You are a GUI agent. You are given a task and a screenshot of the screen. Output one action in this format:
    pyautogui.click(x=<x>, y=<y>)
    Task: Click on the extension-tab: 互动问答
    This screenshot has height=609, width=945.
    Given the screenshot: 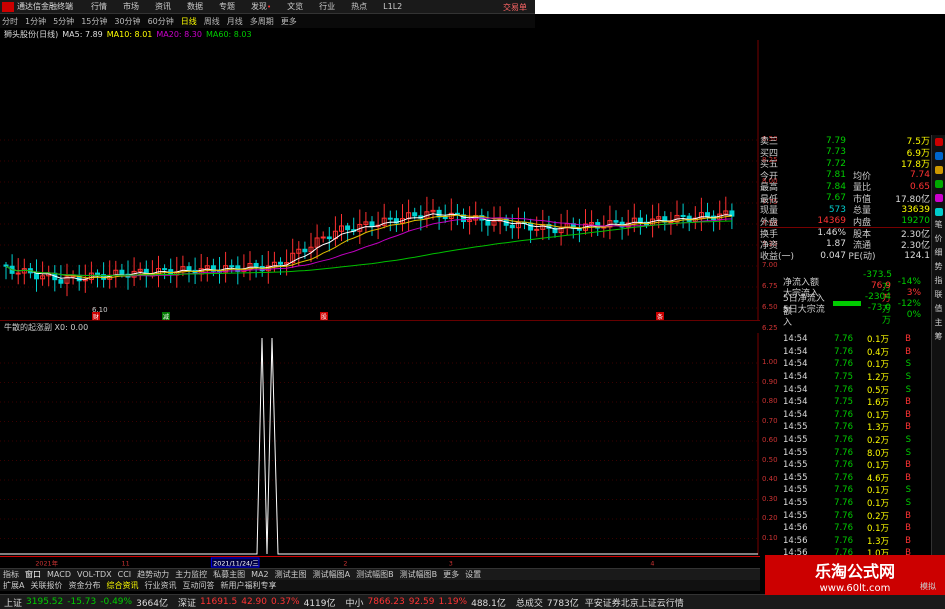 What is the action you would take?
    pyautogui.click(x=198, y=585)
    